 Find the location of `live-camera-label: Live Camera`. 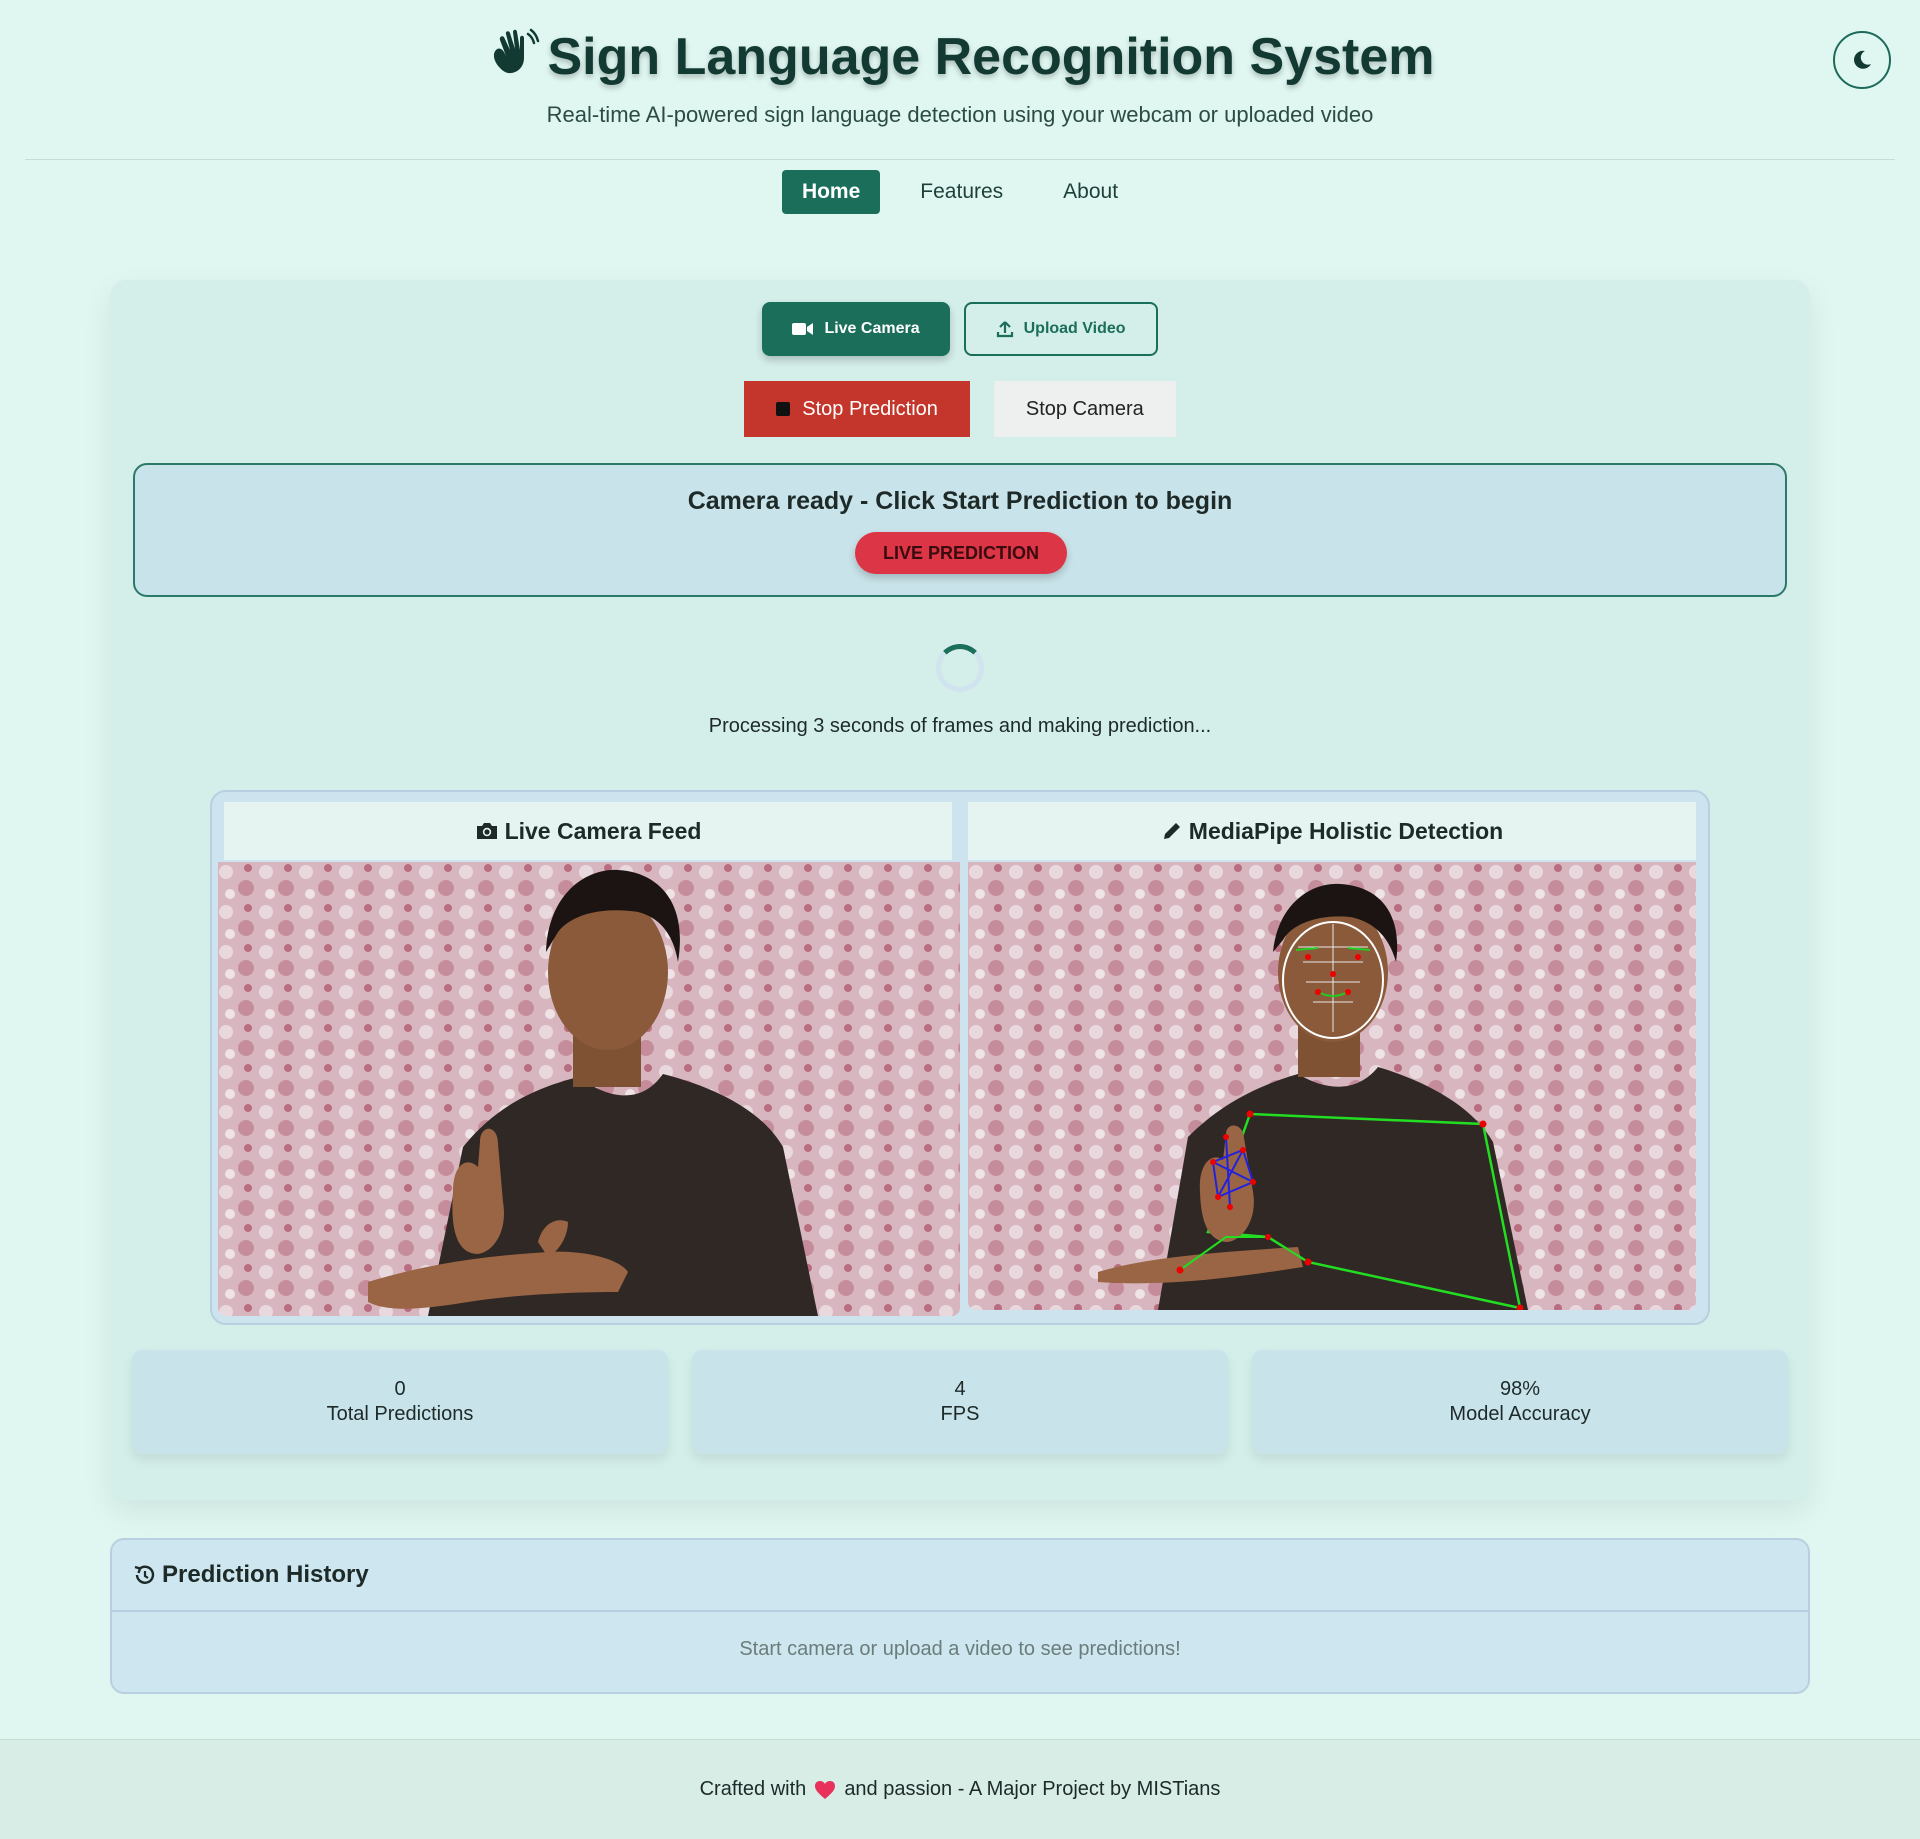

live-camera-label: Live Camera is located at coordinates (872, 328).